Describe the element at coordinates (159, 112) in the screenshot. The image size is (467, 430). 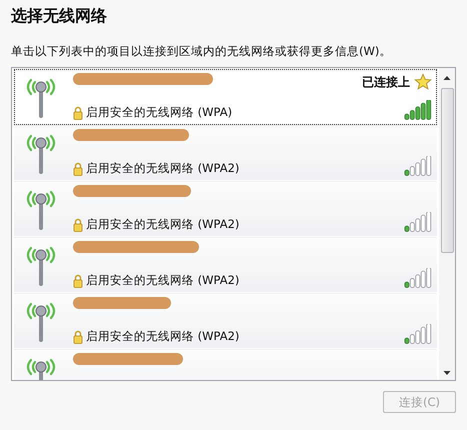
I see `security-text: 启用安全的无线网络 (WPA)` at that location.